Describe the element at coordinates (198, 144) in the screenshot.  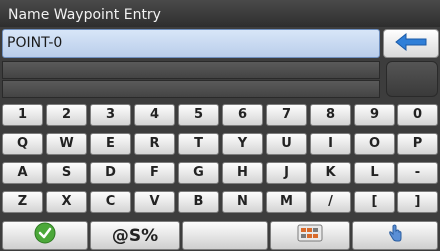
I see `key: T` at that location.